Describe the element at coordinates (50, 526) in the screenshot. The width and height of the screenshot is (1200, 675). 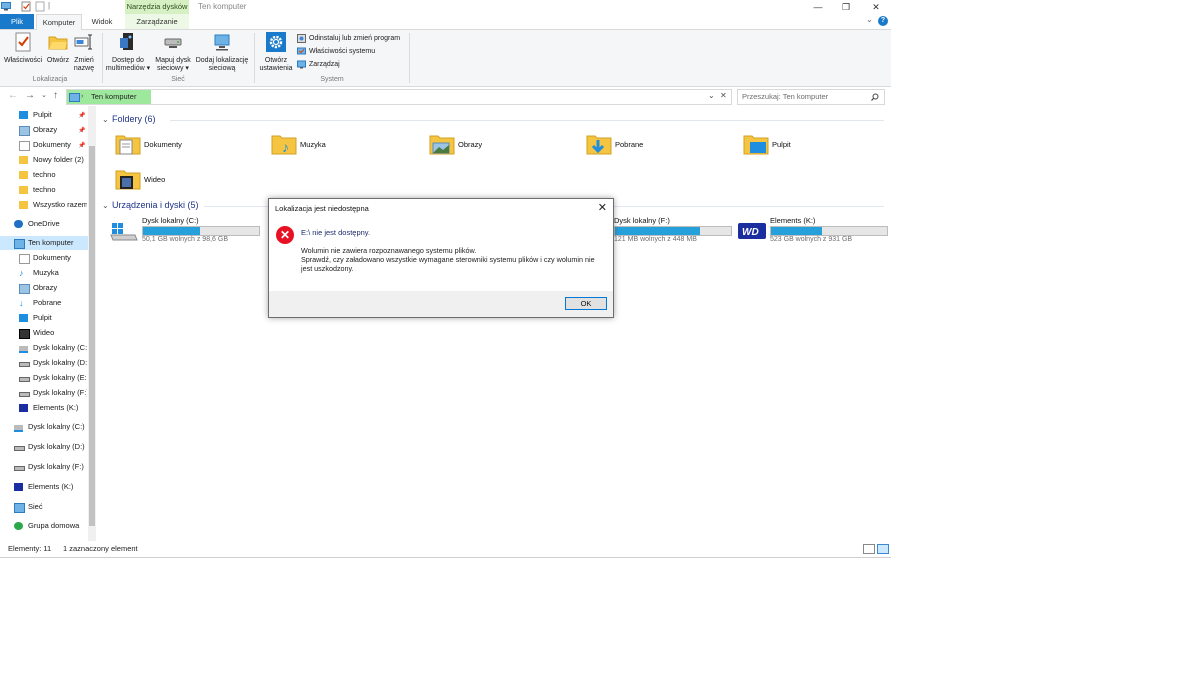
I see `nav-item-homegroup: Grupa domowa` at that location.